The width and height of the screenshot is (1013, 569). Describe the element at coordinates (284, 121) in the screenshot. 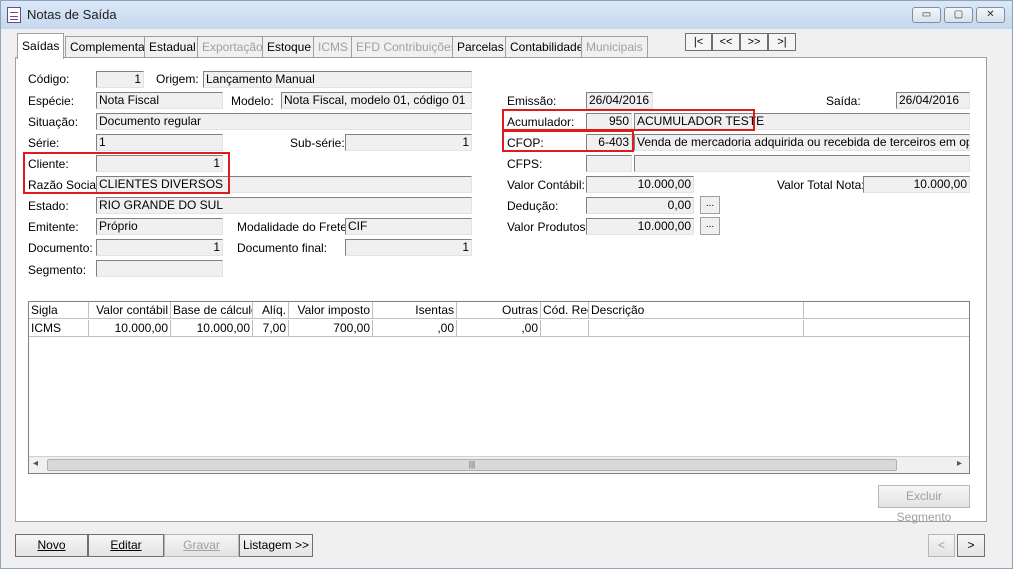

I see `situacao-field: Documento regular` at that location.